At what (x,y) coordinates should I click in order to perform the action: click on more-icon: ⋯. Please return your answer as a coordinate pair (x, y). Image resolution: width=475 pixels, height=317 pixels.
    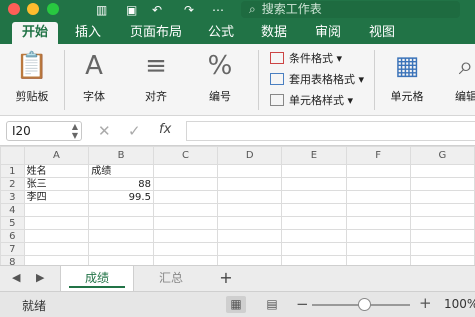
    Looking at the image, I should click on (218, 10).